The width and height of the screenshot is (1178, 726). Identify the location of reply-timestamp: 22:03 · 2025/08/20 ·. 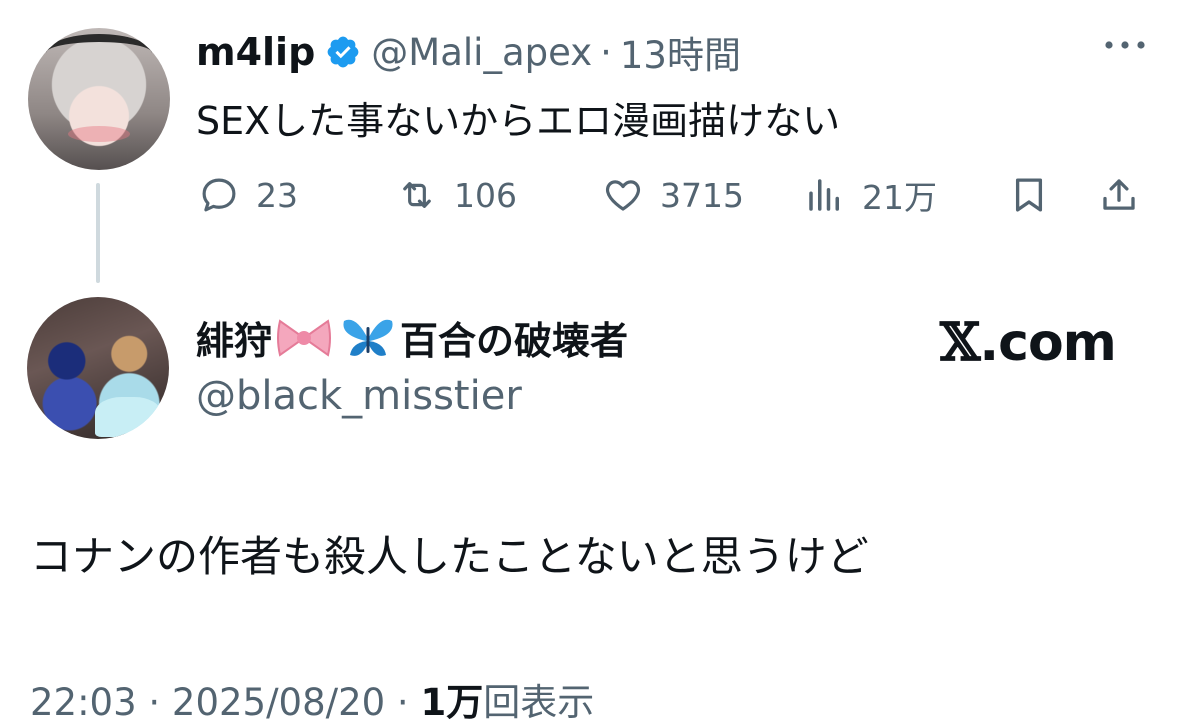
(225, 702).